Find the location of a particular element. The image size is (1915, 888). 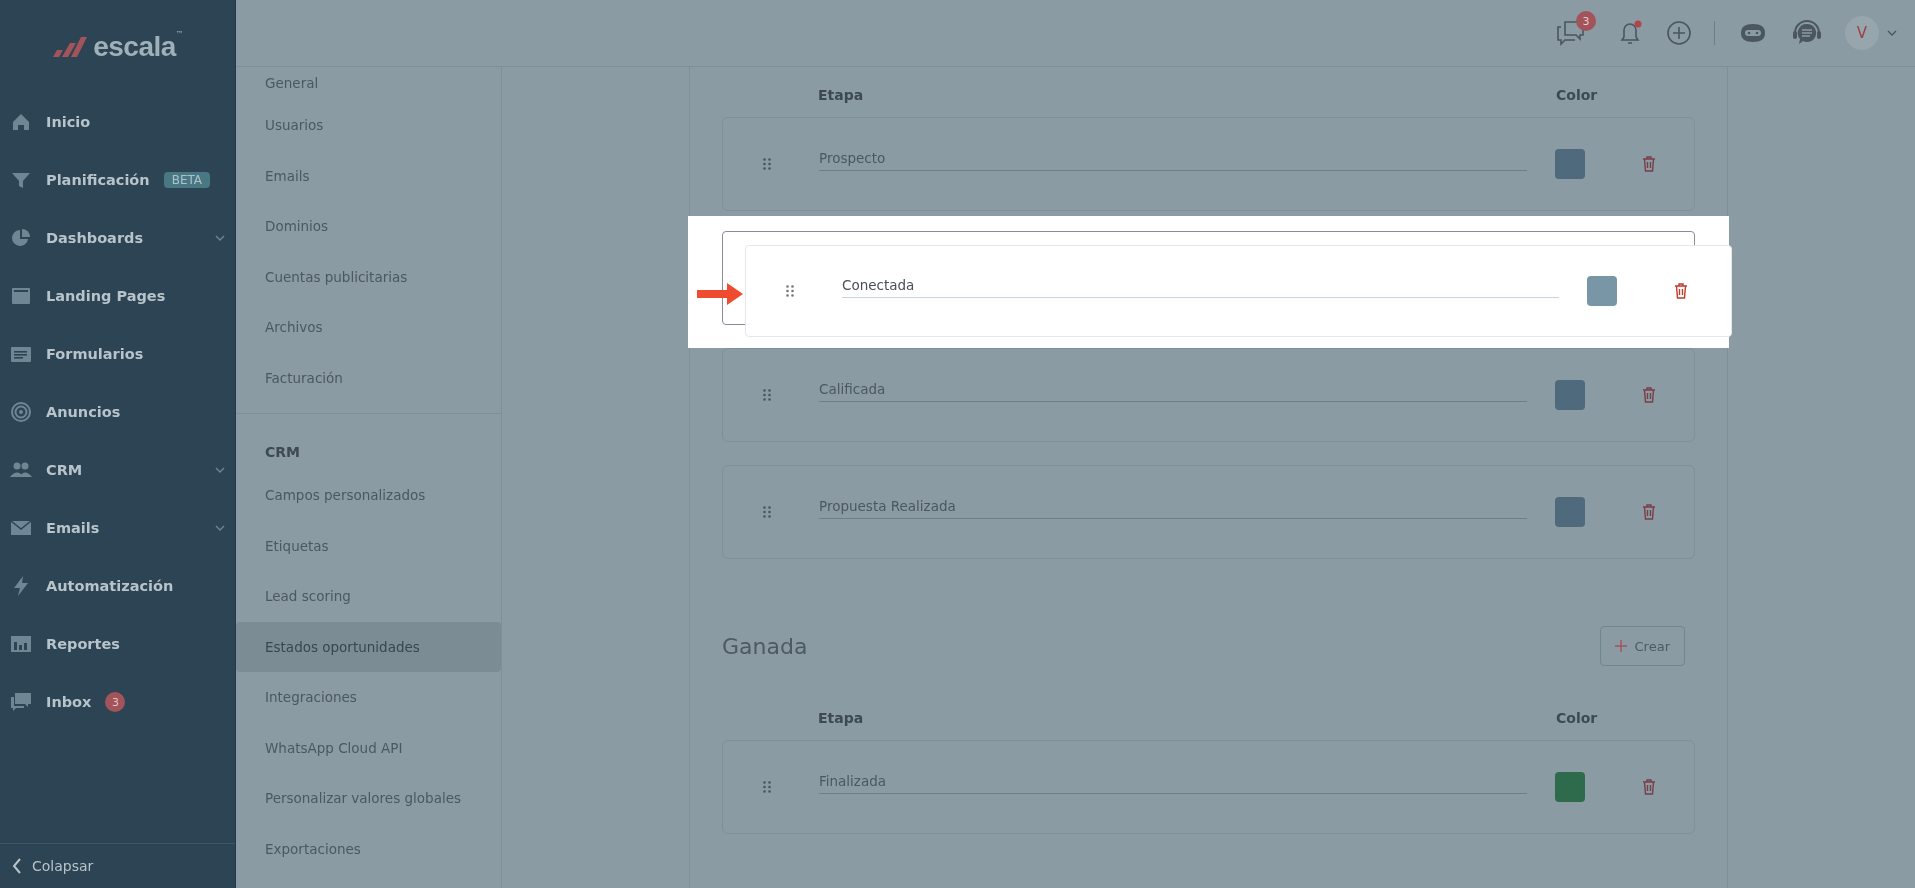

settings-menu-item: Estados oportunidades is located at coordinates (368, 646).